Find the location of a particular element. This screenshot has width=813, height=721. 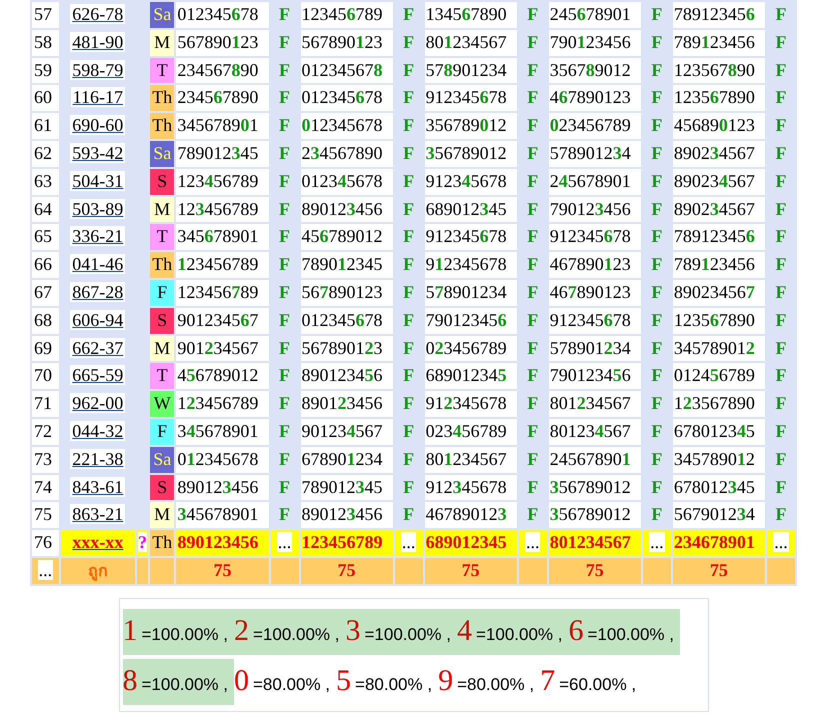

code-link: 336-21 is located at coordinates (98, 236).